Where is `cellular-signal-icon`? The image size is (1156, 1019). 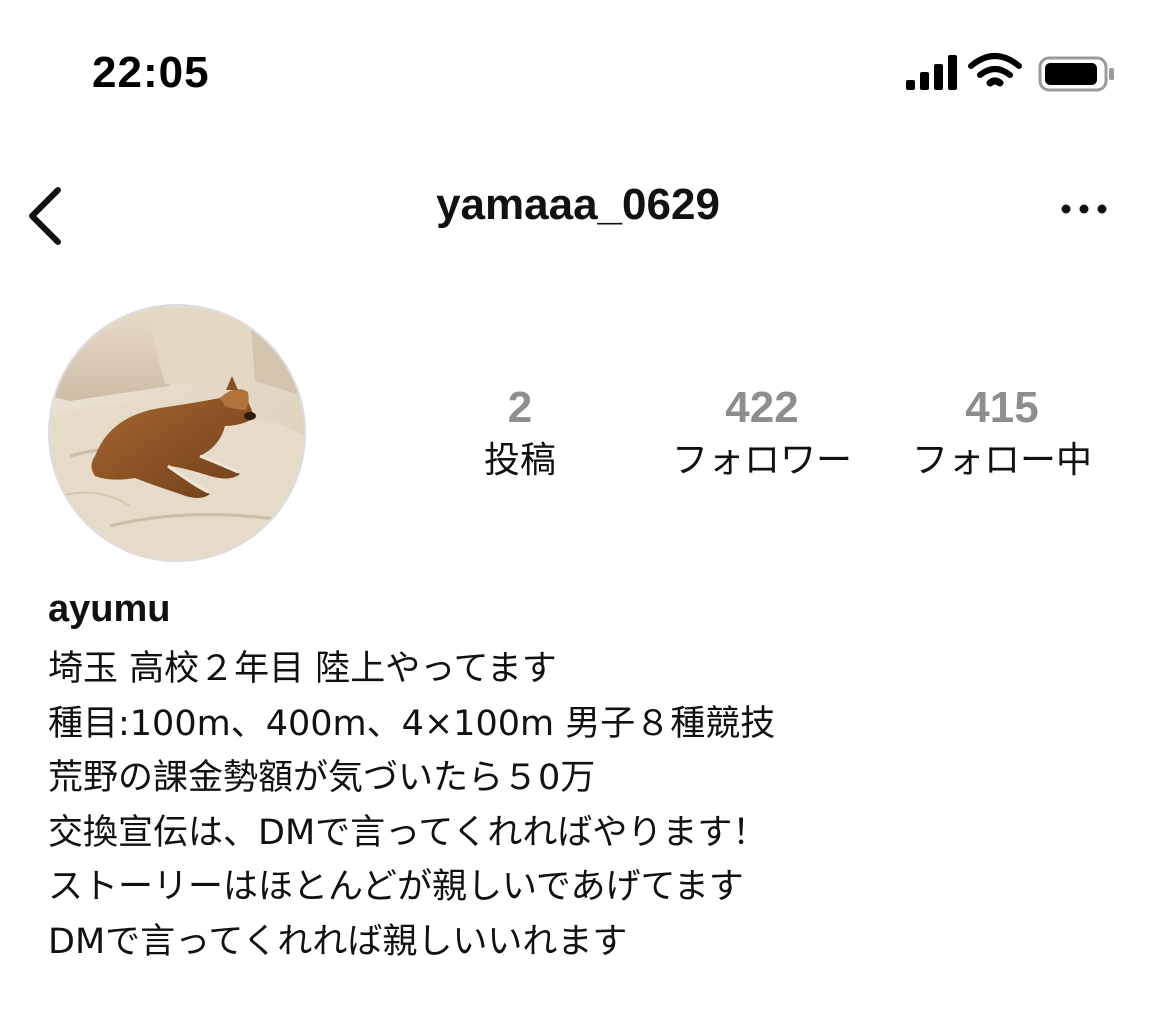 cellular-signal-icon is located at coordinates (931, 72).